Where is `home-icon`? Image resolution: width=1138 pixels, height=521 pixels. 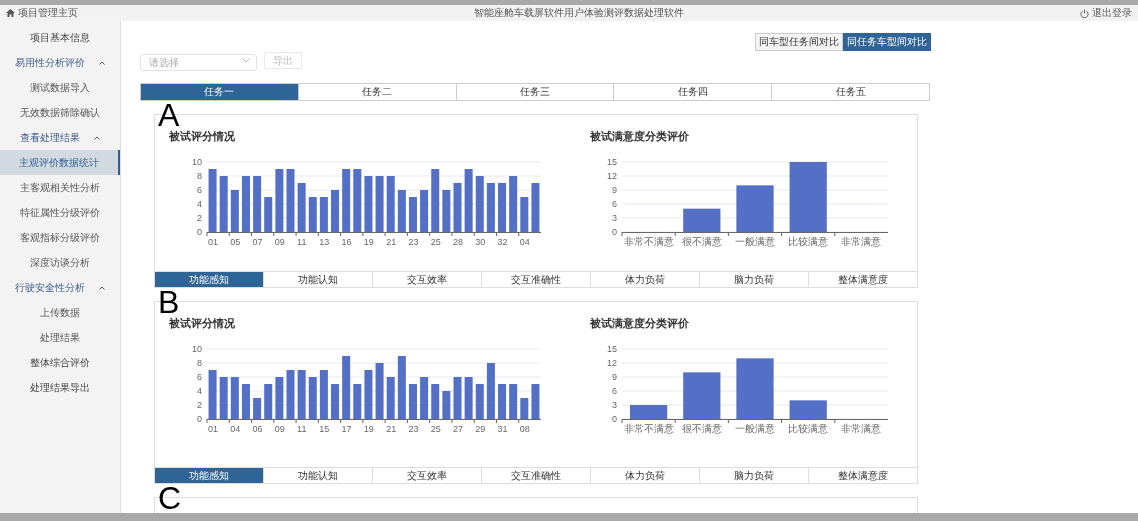 home-icon is located at coordinates (10, 13).